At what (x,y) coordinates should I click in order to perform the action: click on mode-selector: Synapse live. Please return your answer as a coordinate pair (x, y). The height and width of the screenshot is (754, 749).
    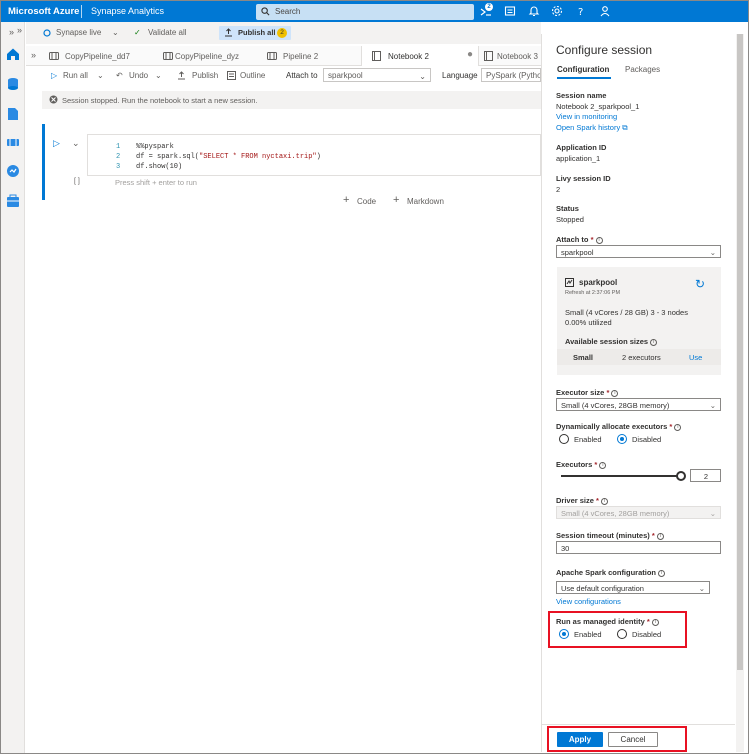
    Looking at the image, I should click on (78, 32).